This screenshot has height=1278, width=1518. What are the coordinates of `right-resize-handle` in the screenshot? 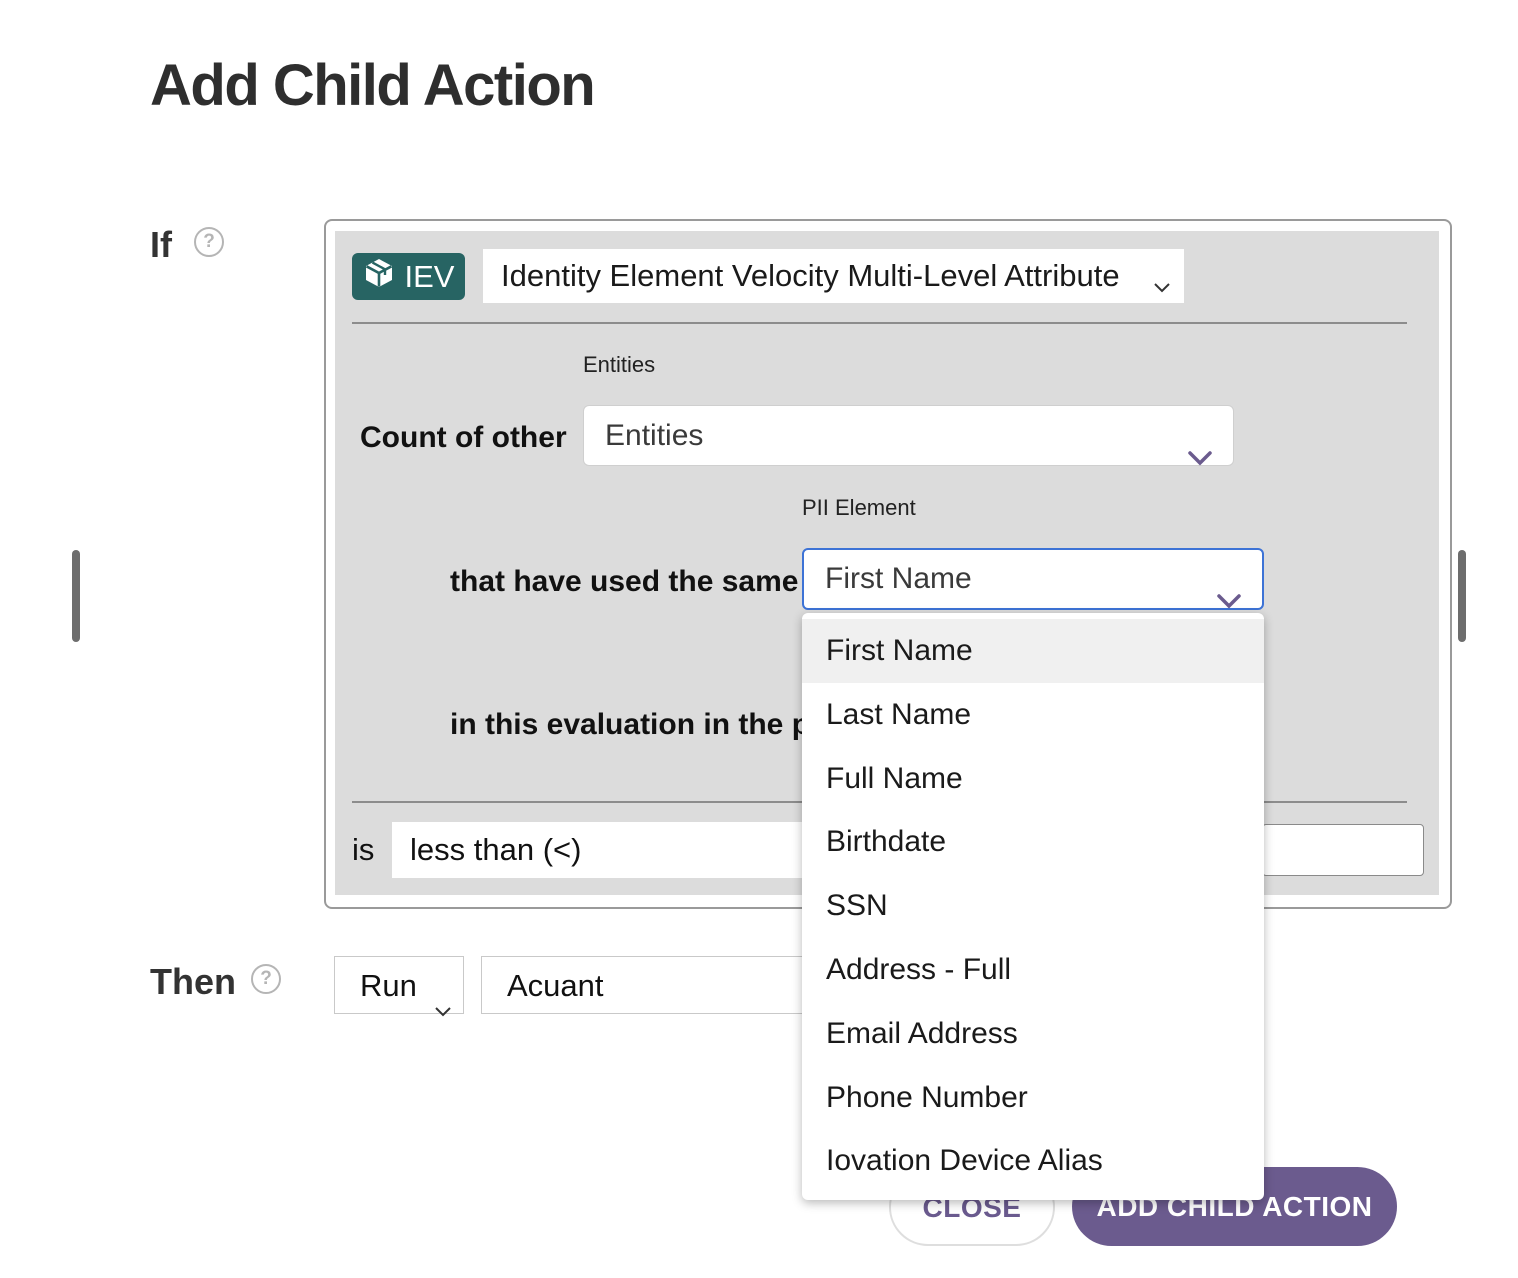 It's located at (1462, 596).